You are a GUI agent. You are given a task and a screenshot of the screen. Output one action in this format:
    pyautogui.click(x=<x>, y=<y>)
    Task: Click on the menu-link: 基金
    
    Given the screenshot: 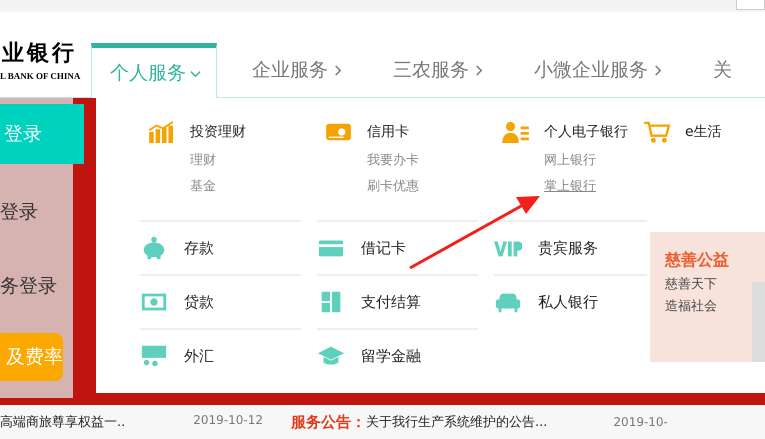 What is the action you would take?
    pyautogui.click(x=203, y=187)
    